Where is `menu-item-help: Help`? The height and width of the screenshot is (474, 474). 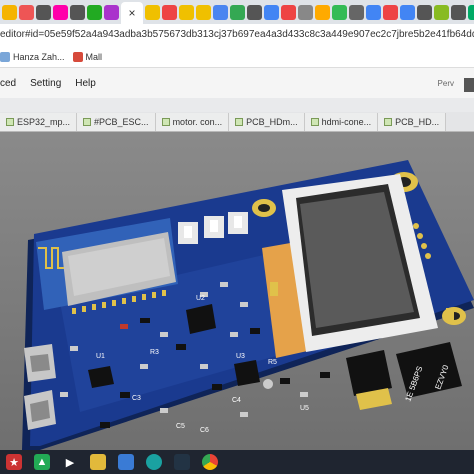
menu-item-help: Help is located at coordinates (85, 83).